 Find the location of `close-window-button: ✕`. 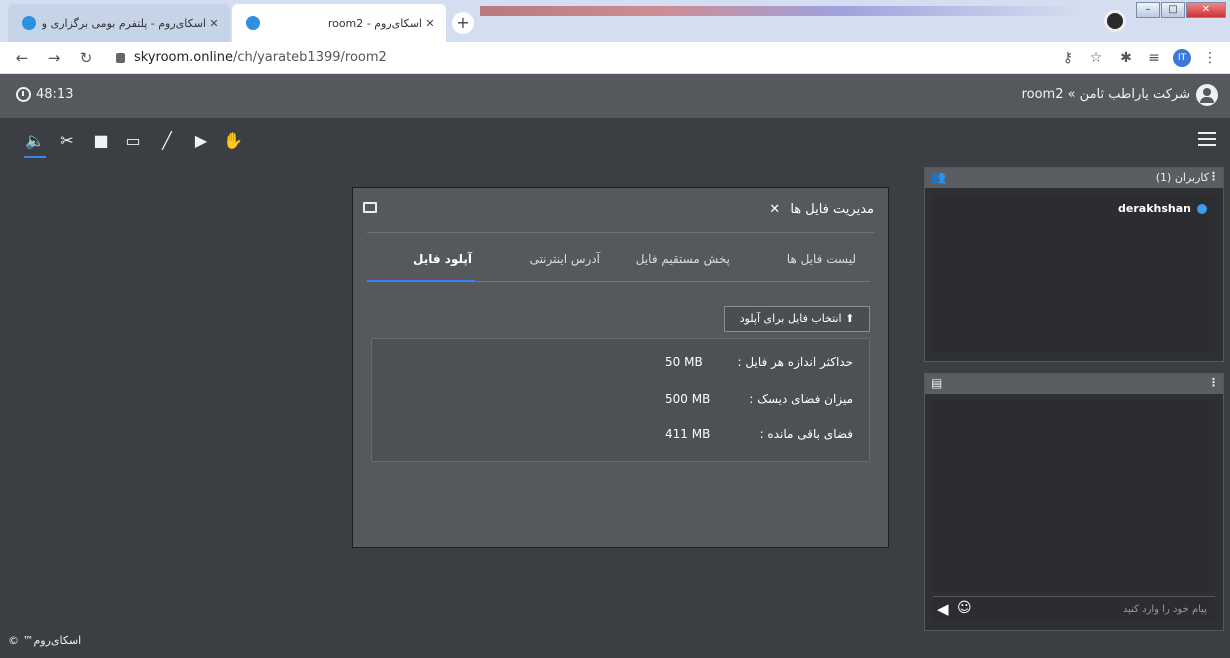

close-window-button: ✕ is located at coordinates (1206, 10).